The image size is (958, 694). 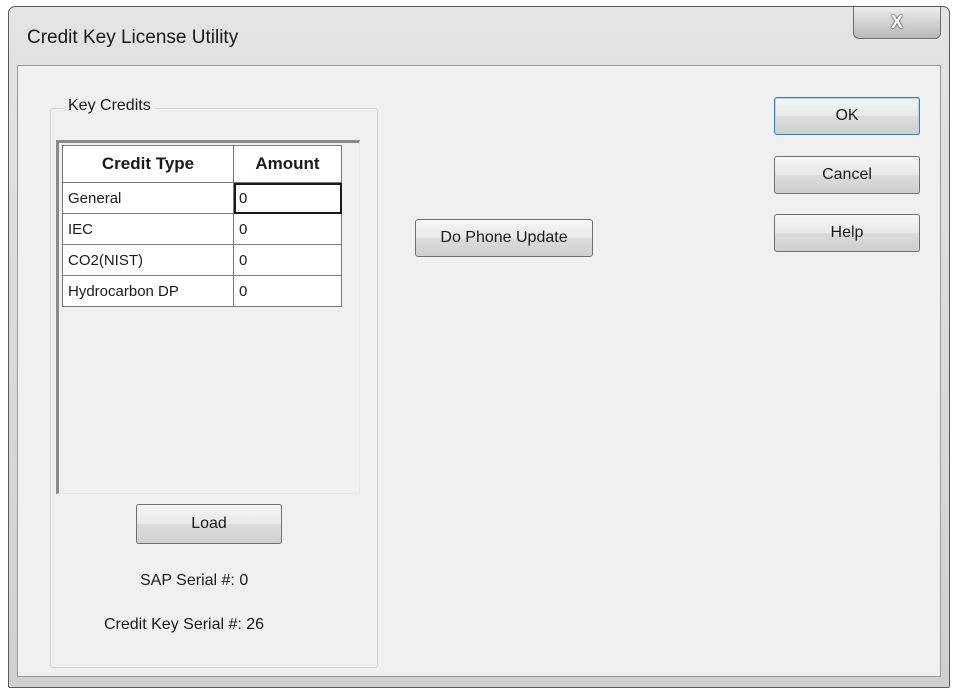 I want to click on table-row: CO2(NIST) 0, so click(x=202, y=260).